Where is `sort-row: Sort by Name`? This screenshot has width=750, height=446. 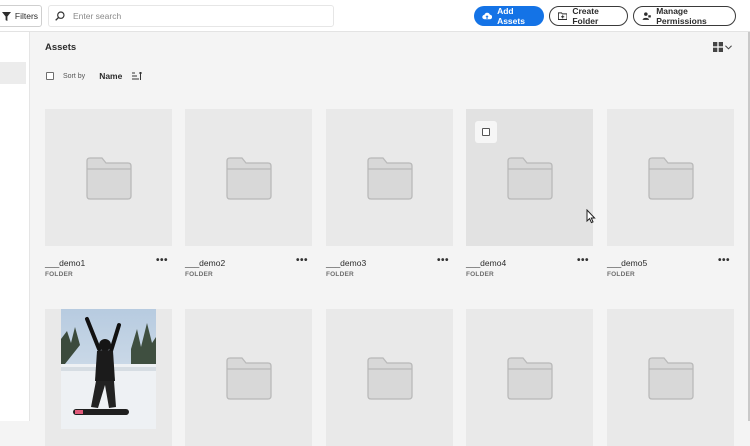
sort-row: Sort by Name is located at coordinates (94, 76).